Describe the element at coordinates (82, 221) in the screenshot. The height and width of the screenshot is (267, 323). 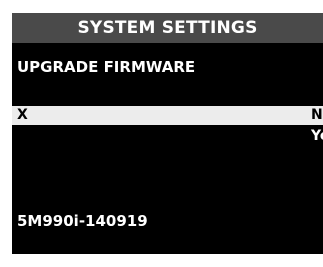
I see `firmware-version-label: 5M990i-140919` at that location.